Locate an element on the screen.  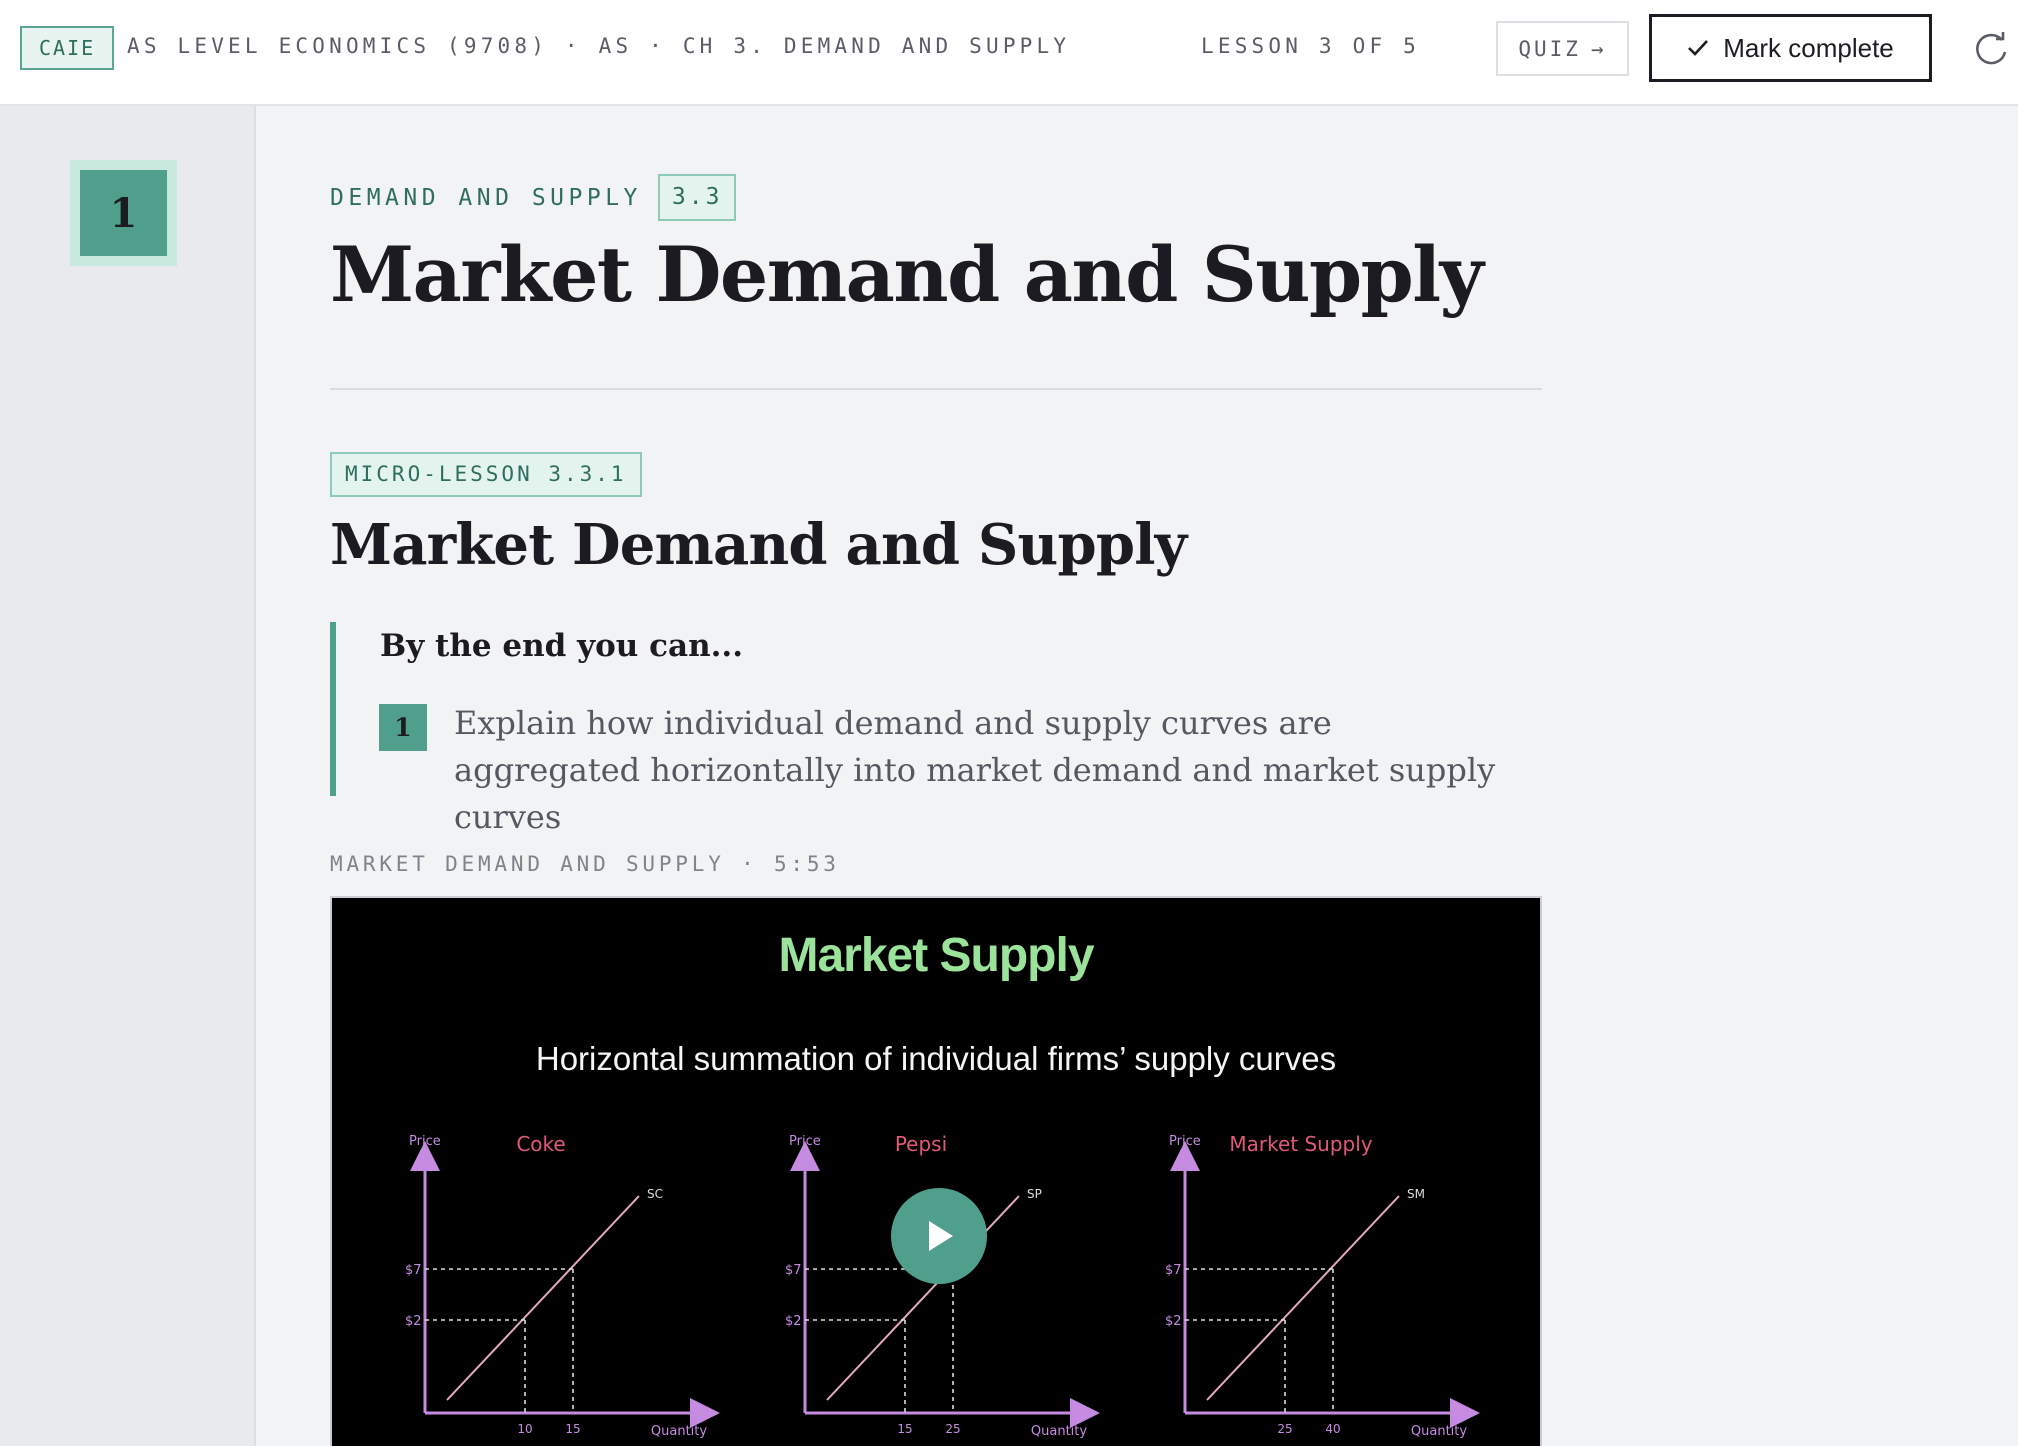
page-title: Market Demand and Supply is located at coordinates (907, 274).